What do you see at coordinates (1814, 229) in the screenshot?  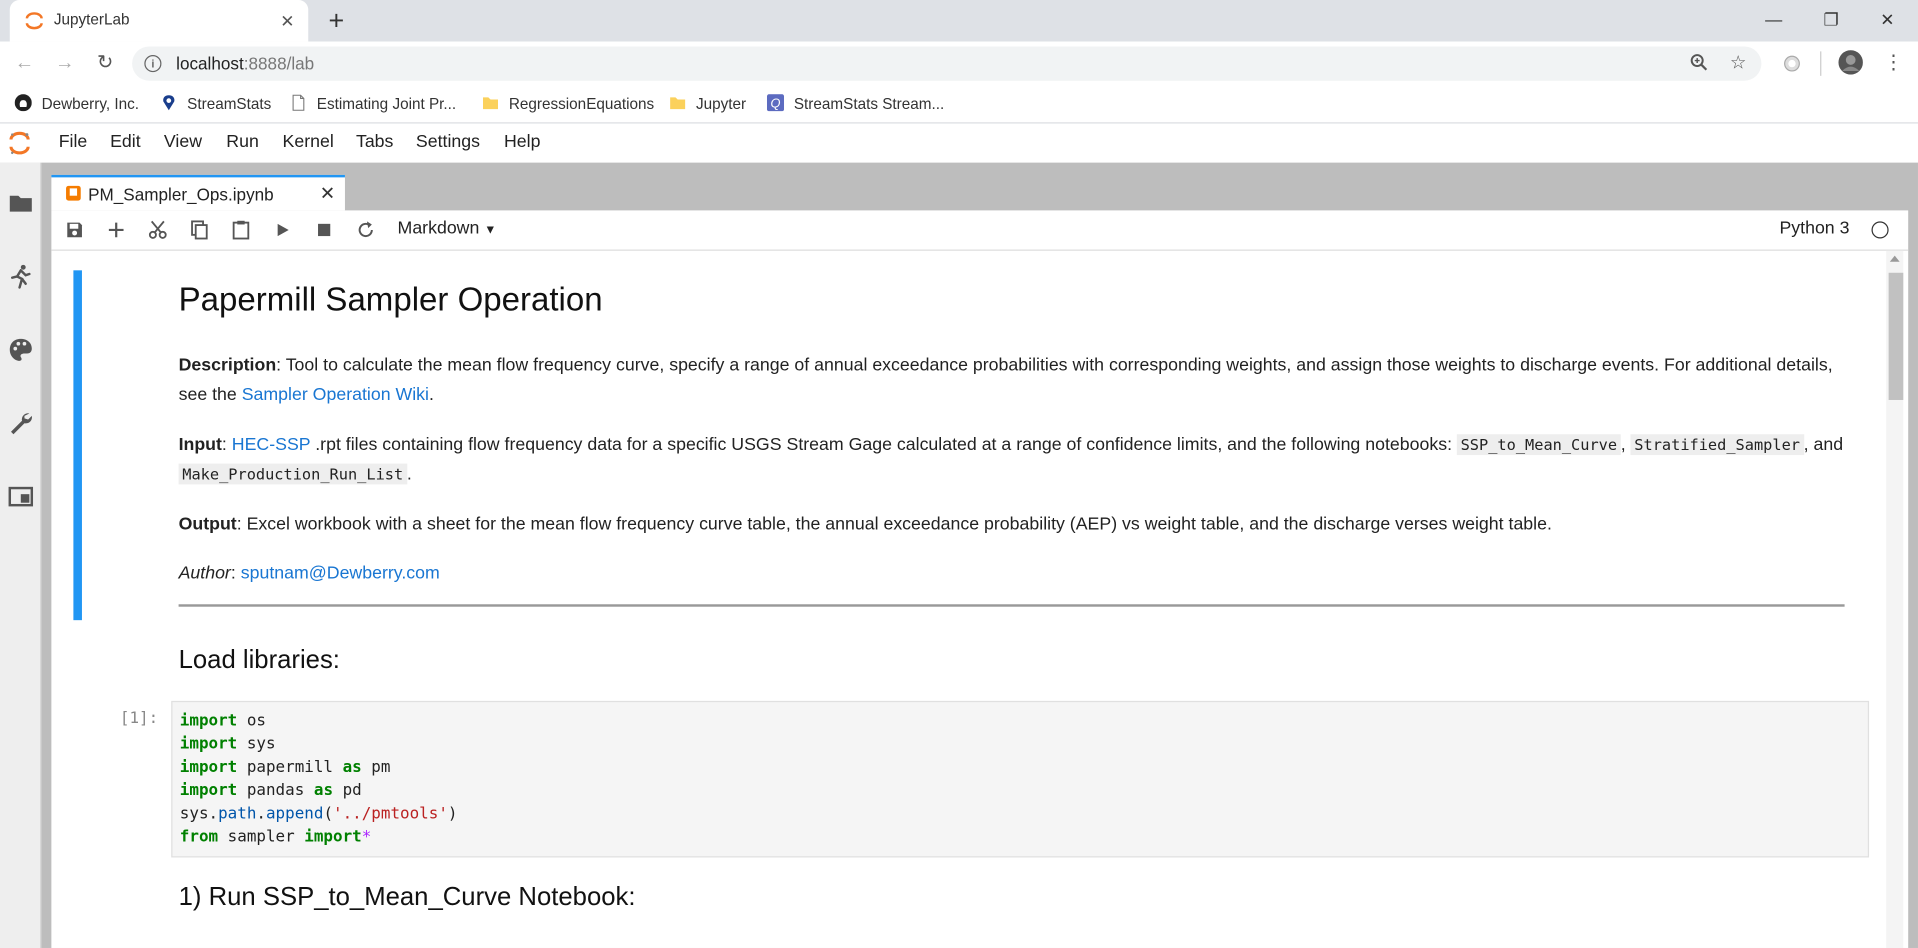 I see `kernel-name: Python 3` at bounding box center [1814, 229].